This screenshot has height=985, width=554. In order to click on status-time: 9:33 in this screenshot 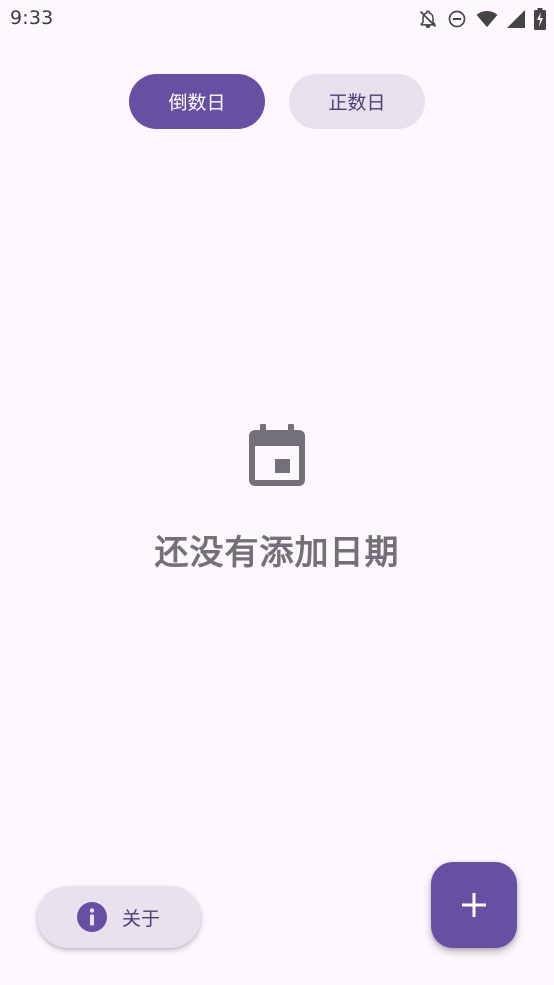, I will do `click(32, 18)`.